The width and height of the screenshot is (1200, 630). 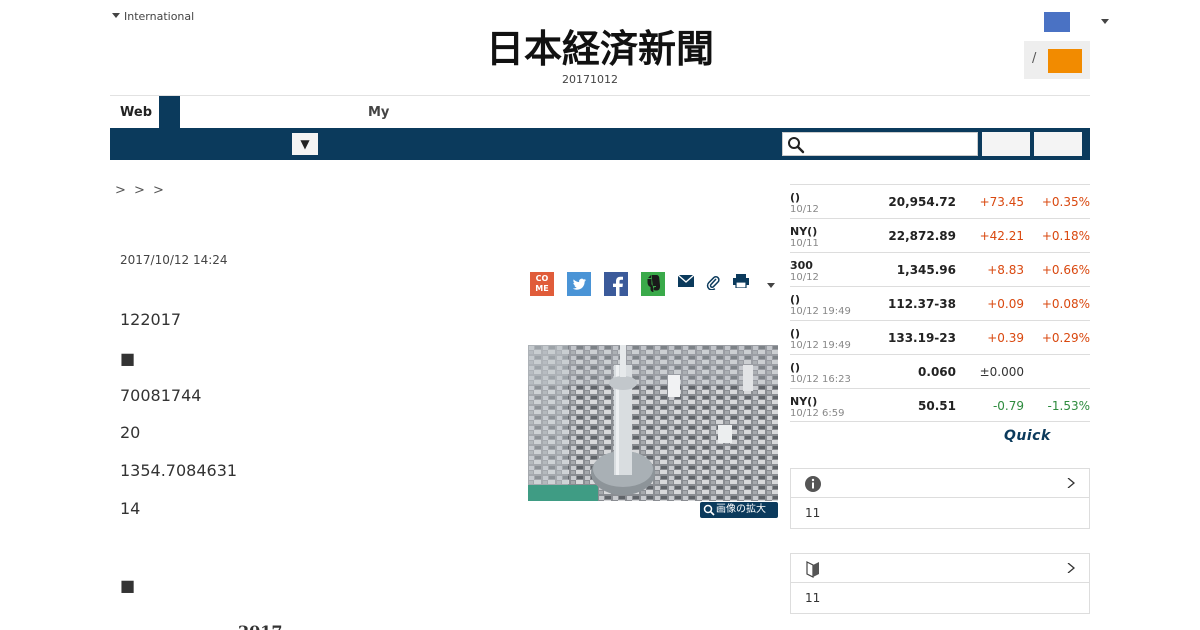 What do you see at coordinates (130, 508) in the screenshot?
I see `article-paragraph: 14` at bounding box center [130, 508].